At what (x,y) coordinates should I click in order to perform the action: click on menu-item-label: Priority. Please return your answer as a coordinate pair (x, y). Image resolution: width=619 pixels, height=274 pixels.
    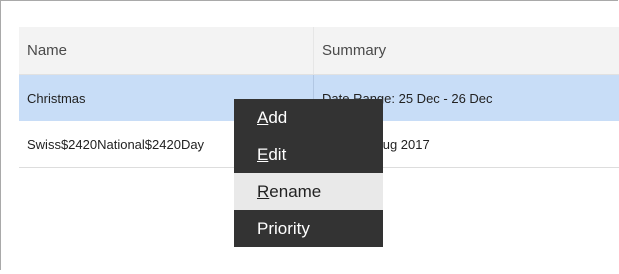
    Looking at the image, I should click on (283, 228).